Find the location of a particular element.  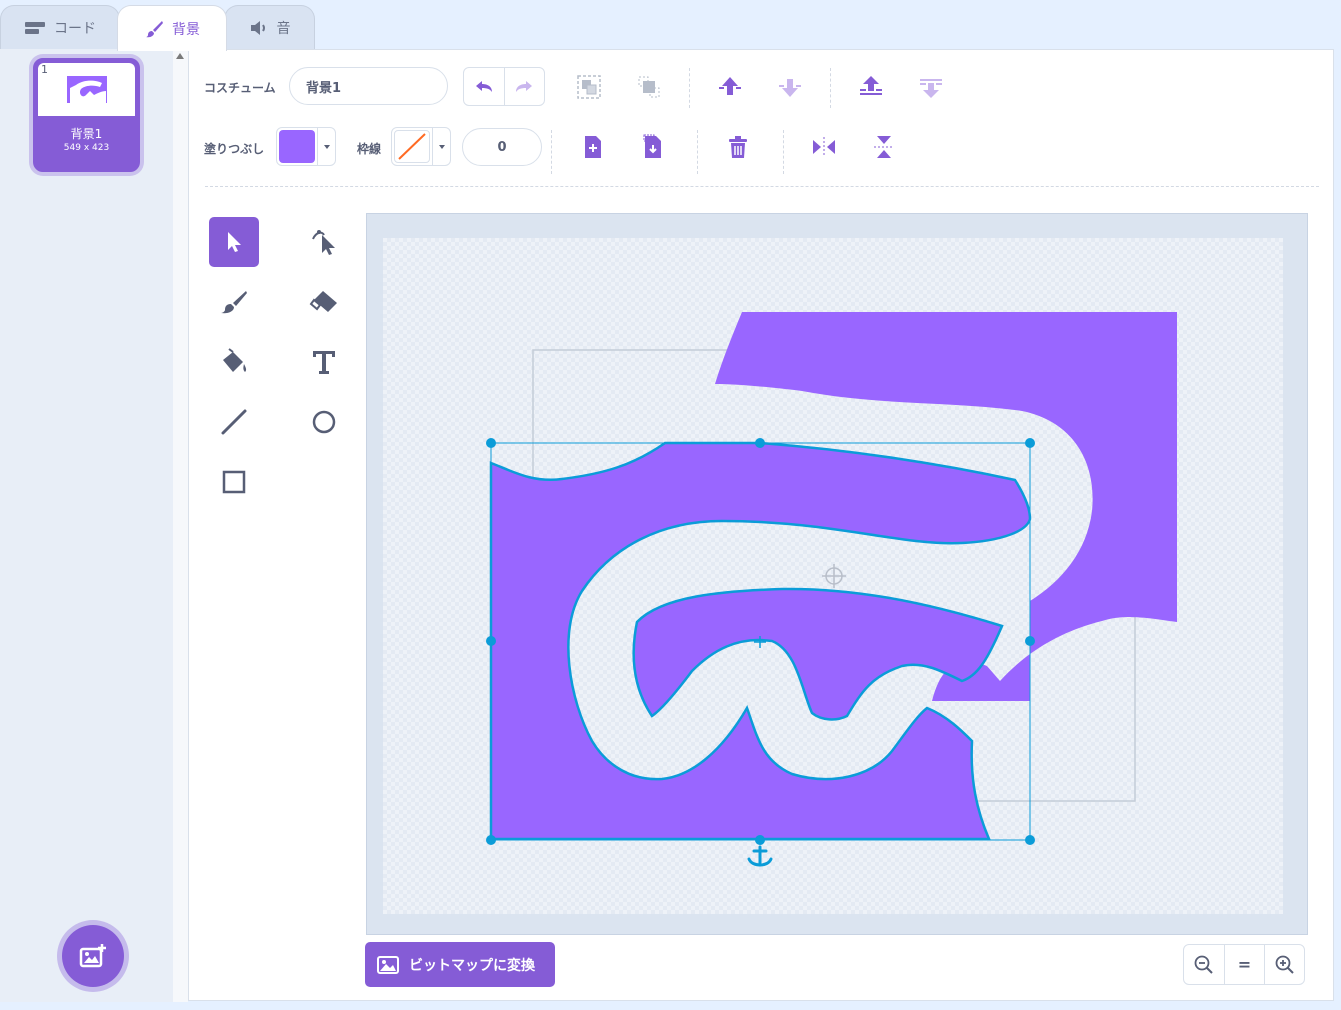

paint-bucket-icon is located at coordinates (235, 360).